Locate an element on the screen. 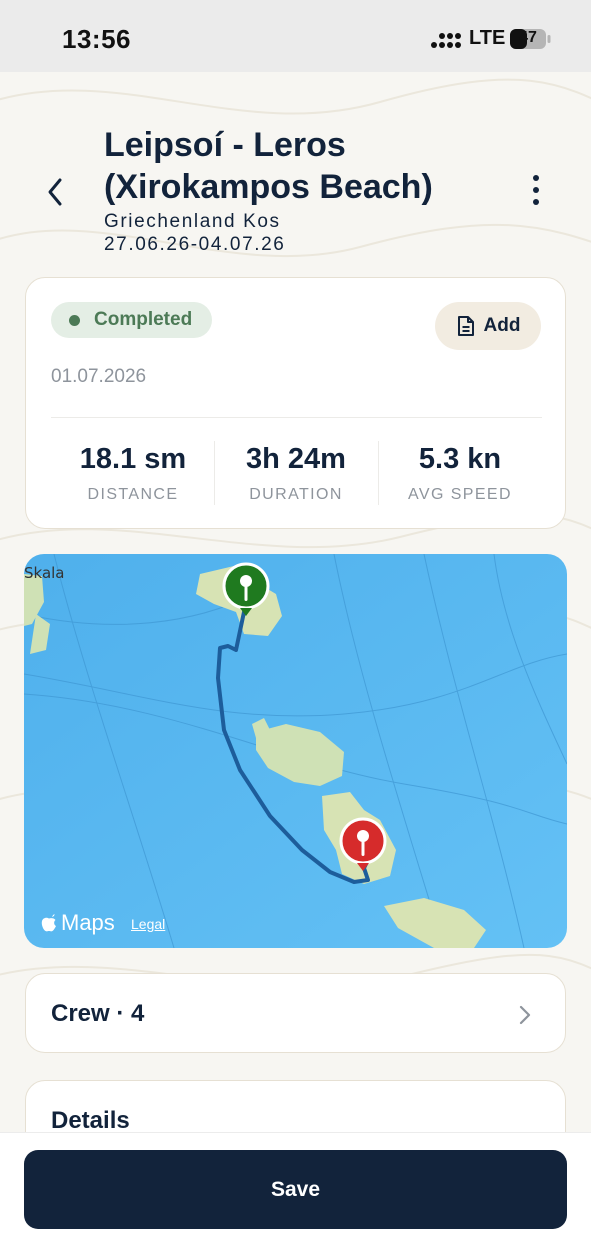 The image size is (591, 1240). cellular-signal-icon is located at coordinates (446, 40).